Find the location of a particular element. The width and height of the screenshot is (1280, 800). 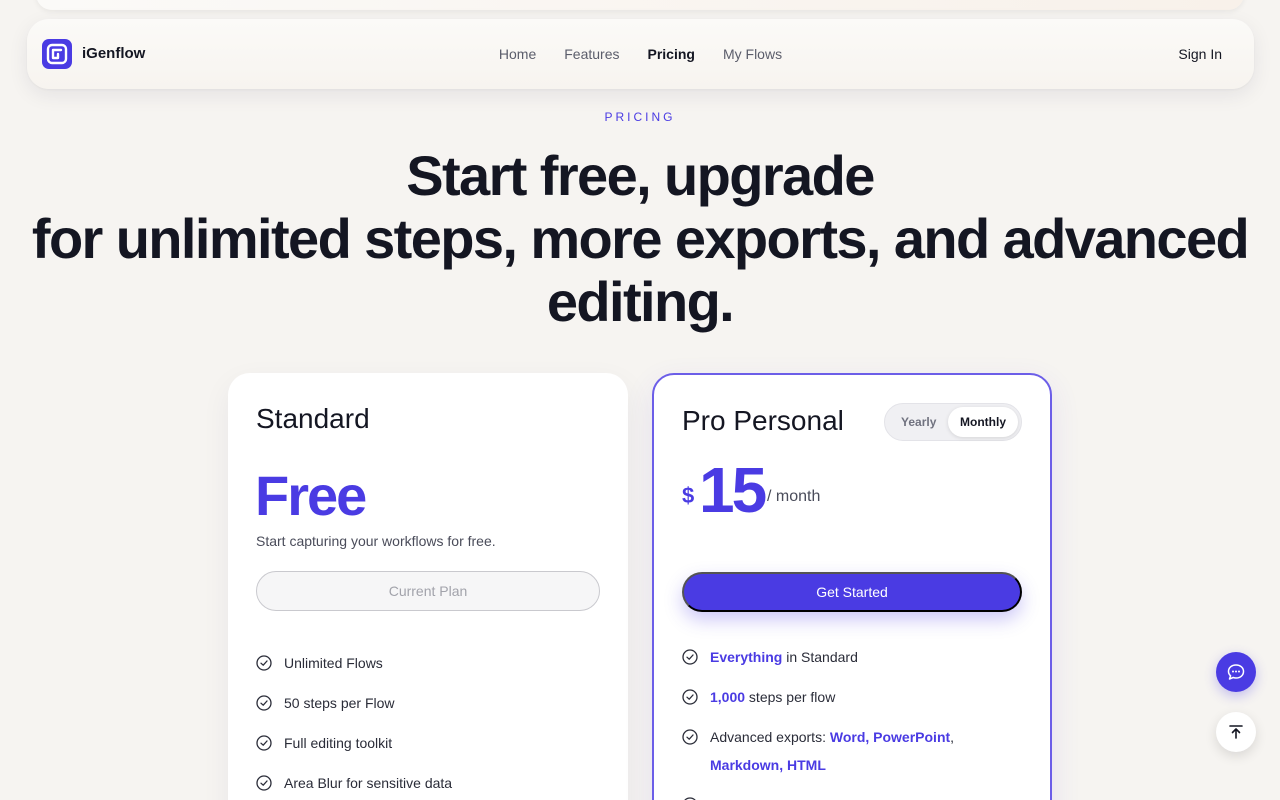

get-started-button: Get Started is located at coordinates (852, 592).